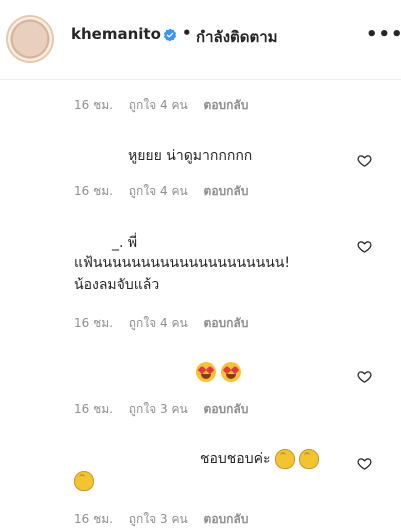 The image size is (401, 529). I want to click on comment-text: ชอบชอบค่ะ, so click(260, 459).